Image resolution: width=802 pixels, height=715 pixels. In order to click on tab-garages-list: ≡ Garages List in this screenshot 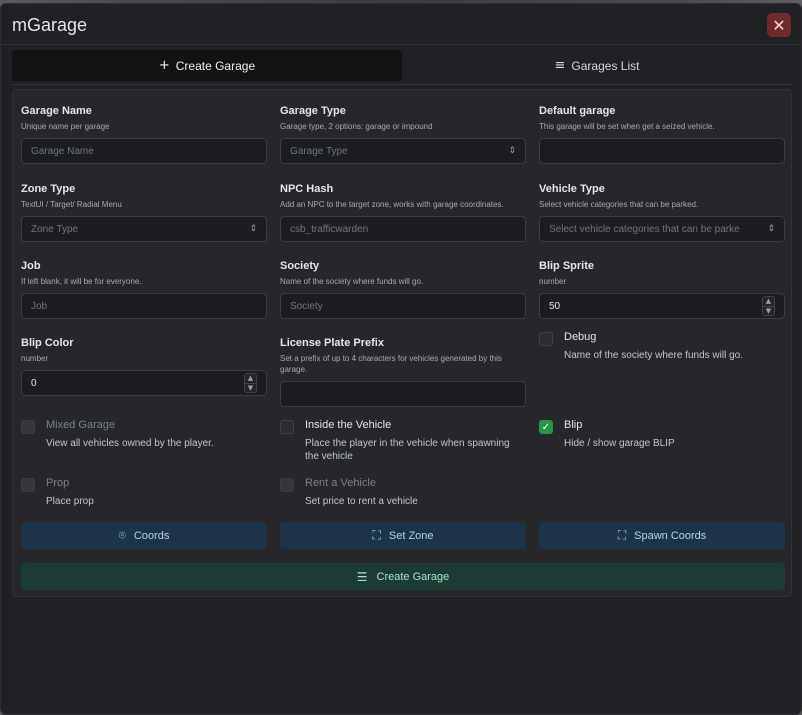, I will do `click(597, 65)`.